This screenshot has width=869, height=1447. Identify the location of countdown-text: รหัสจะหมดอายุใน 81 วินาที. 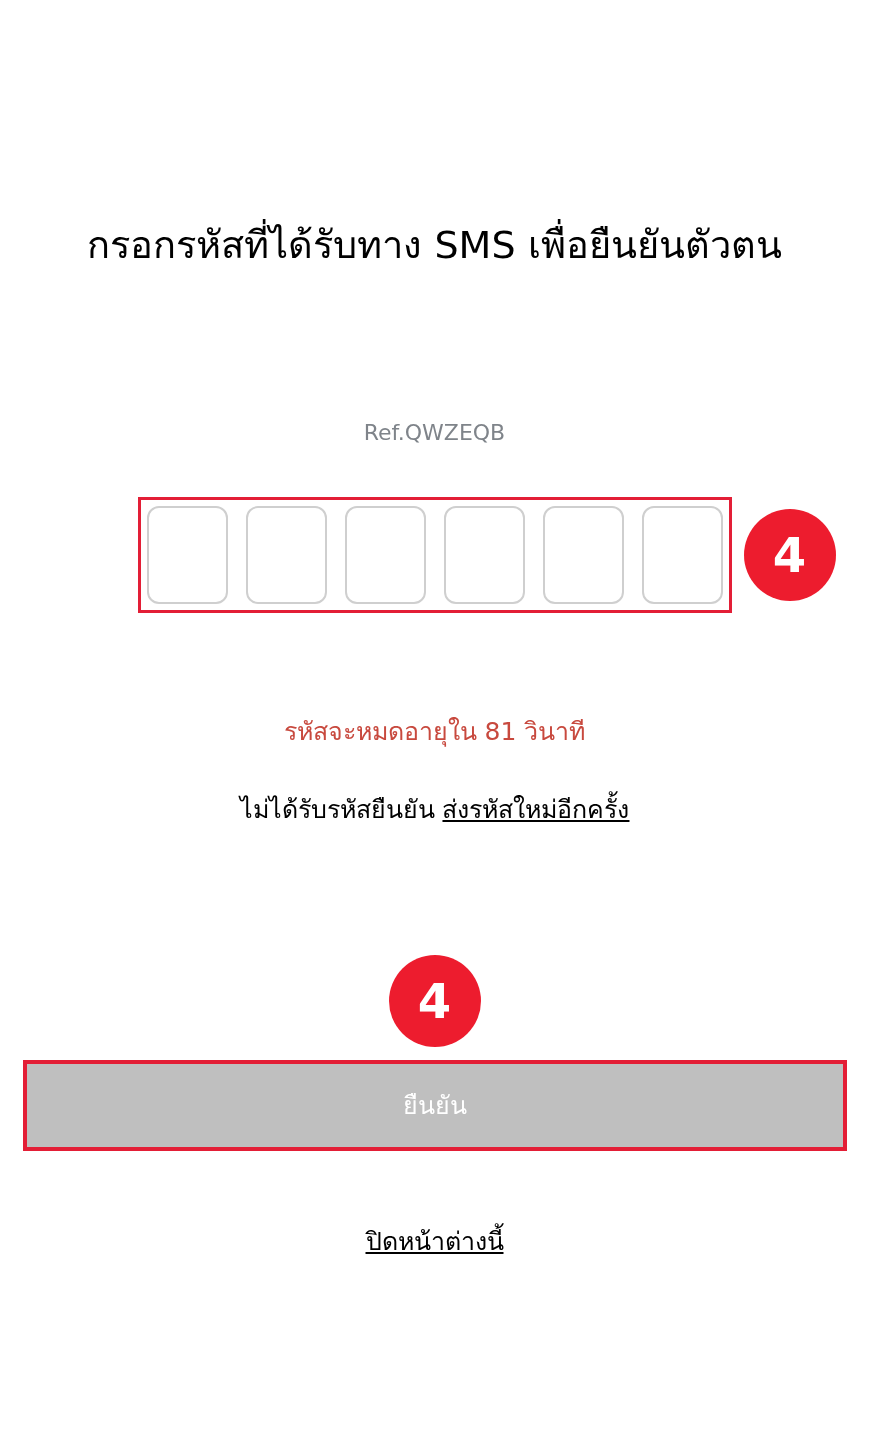
(434, 732).